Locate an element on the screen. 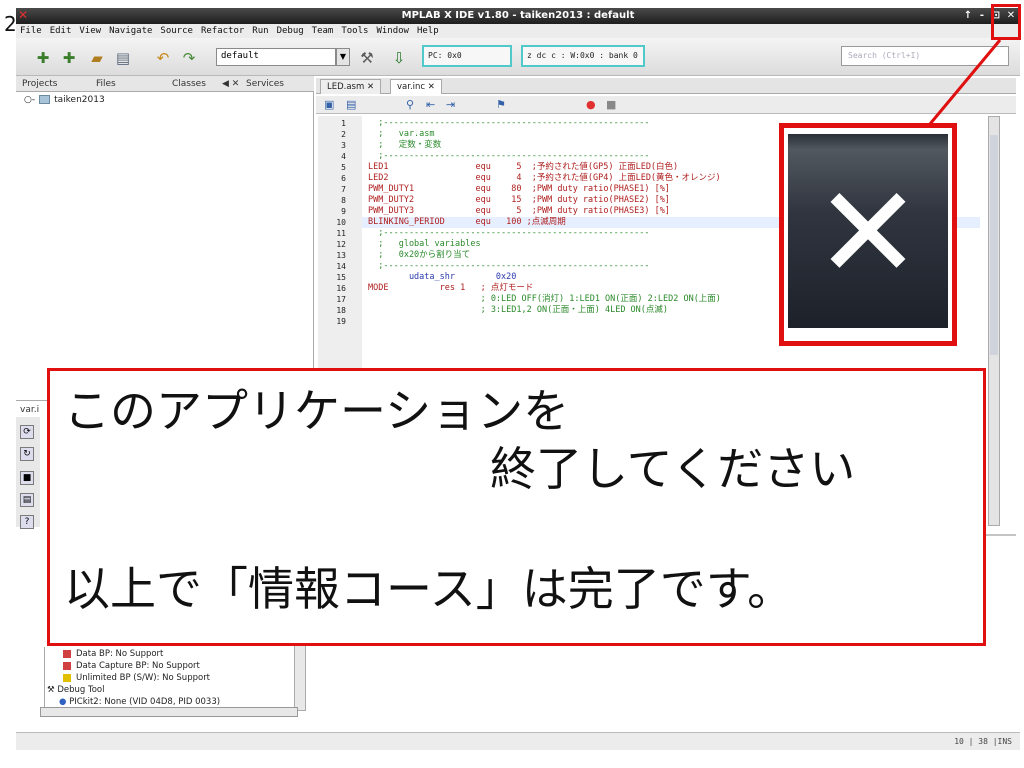  editor-scrollbar is located at coordinates (994, 321).